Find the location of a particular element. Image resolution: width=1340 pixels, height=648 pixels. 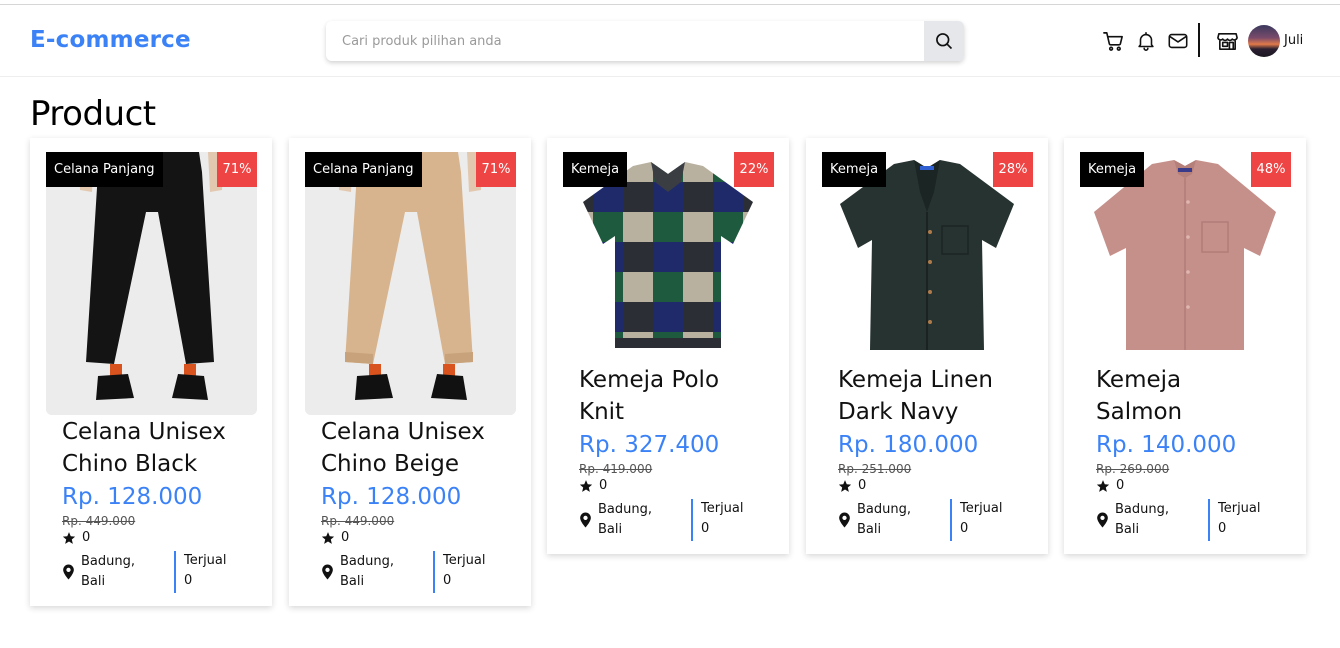

cart-button is located at coordinates (1113, 41).